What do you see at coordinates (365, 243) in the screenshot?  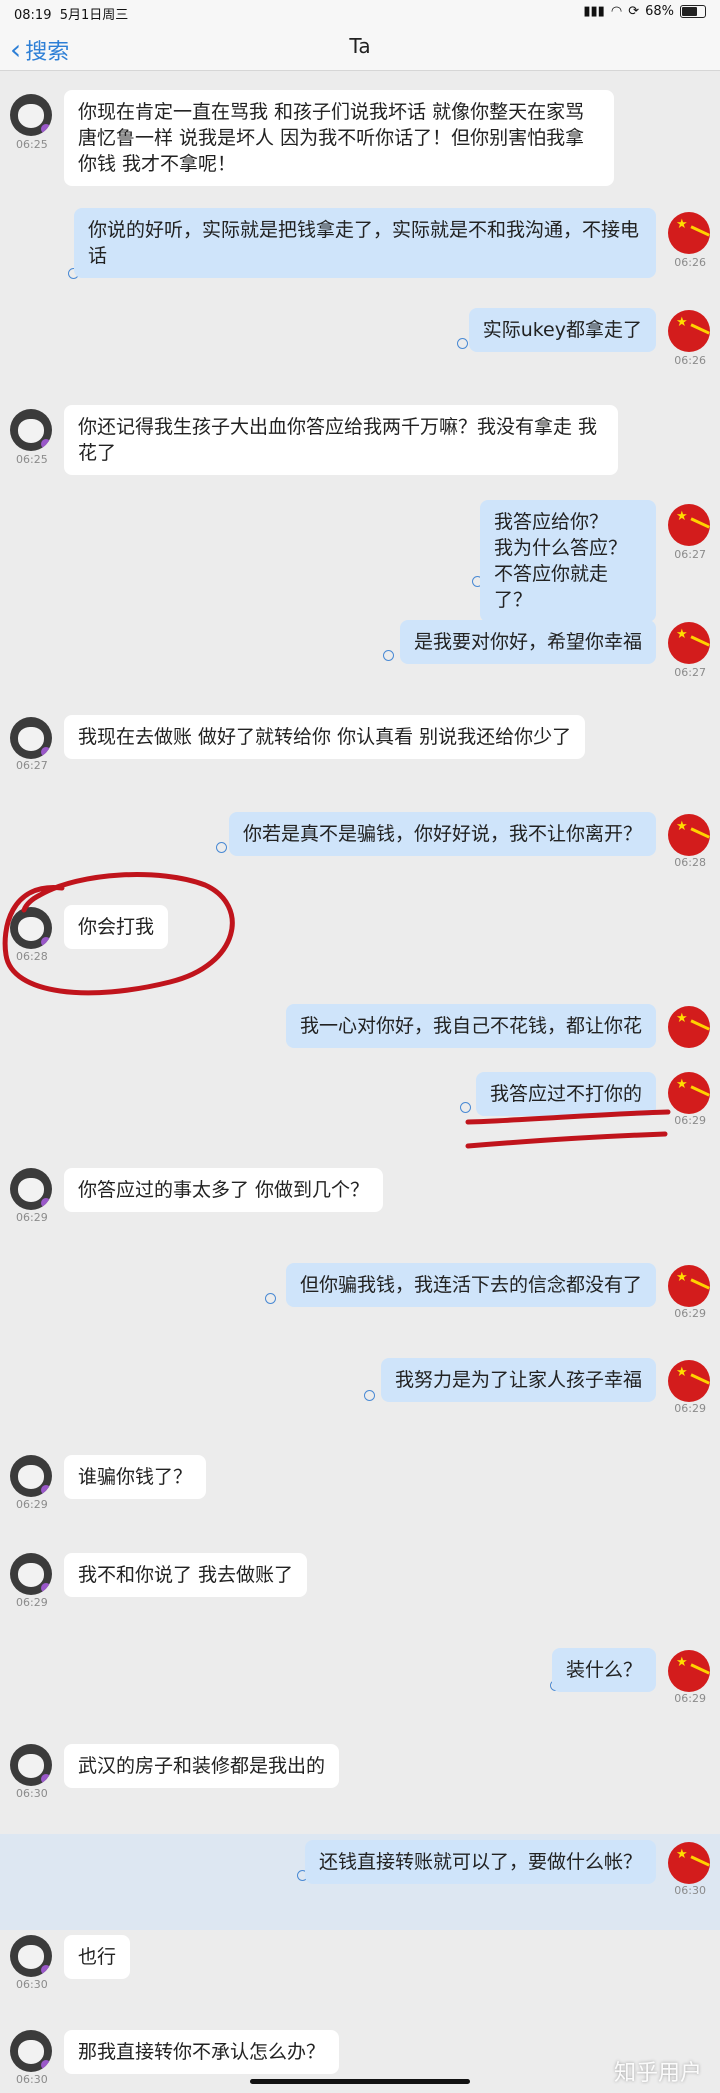 I see `outgoing-message-bubble: 你说的好听，实际就是把钱拿走了，实际就是不和我沟通，不接电话` at bounding box center [365, 243].